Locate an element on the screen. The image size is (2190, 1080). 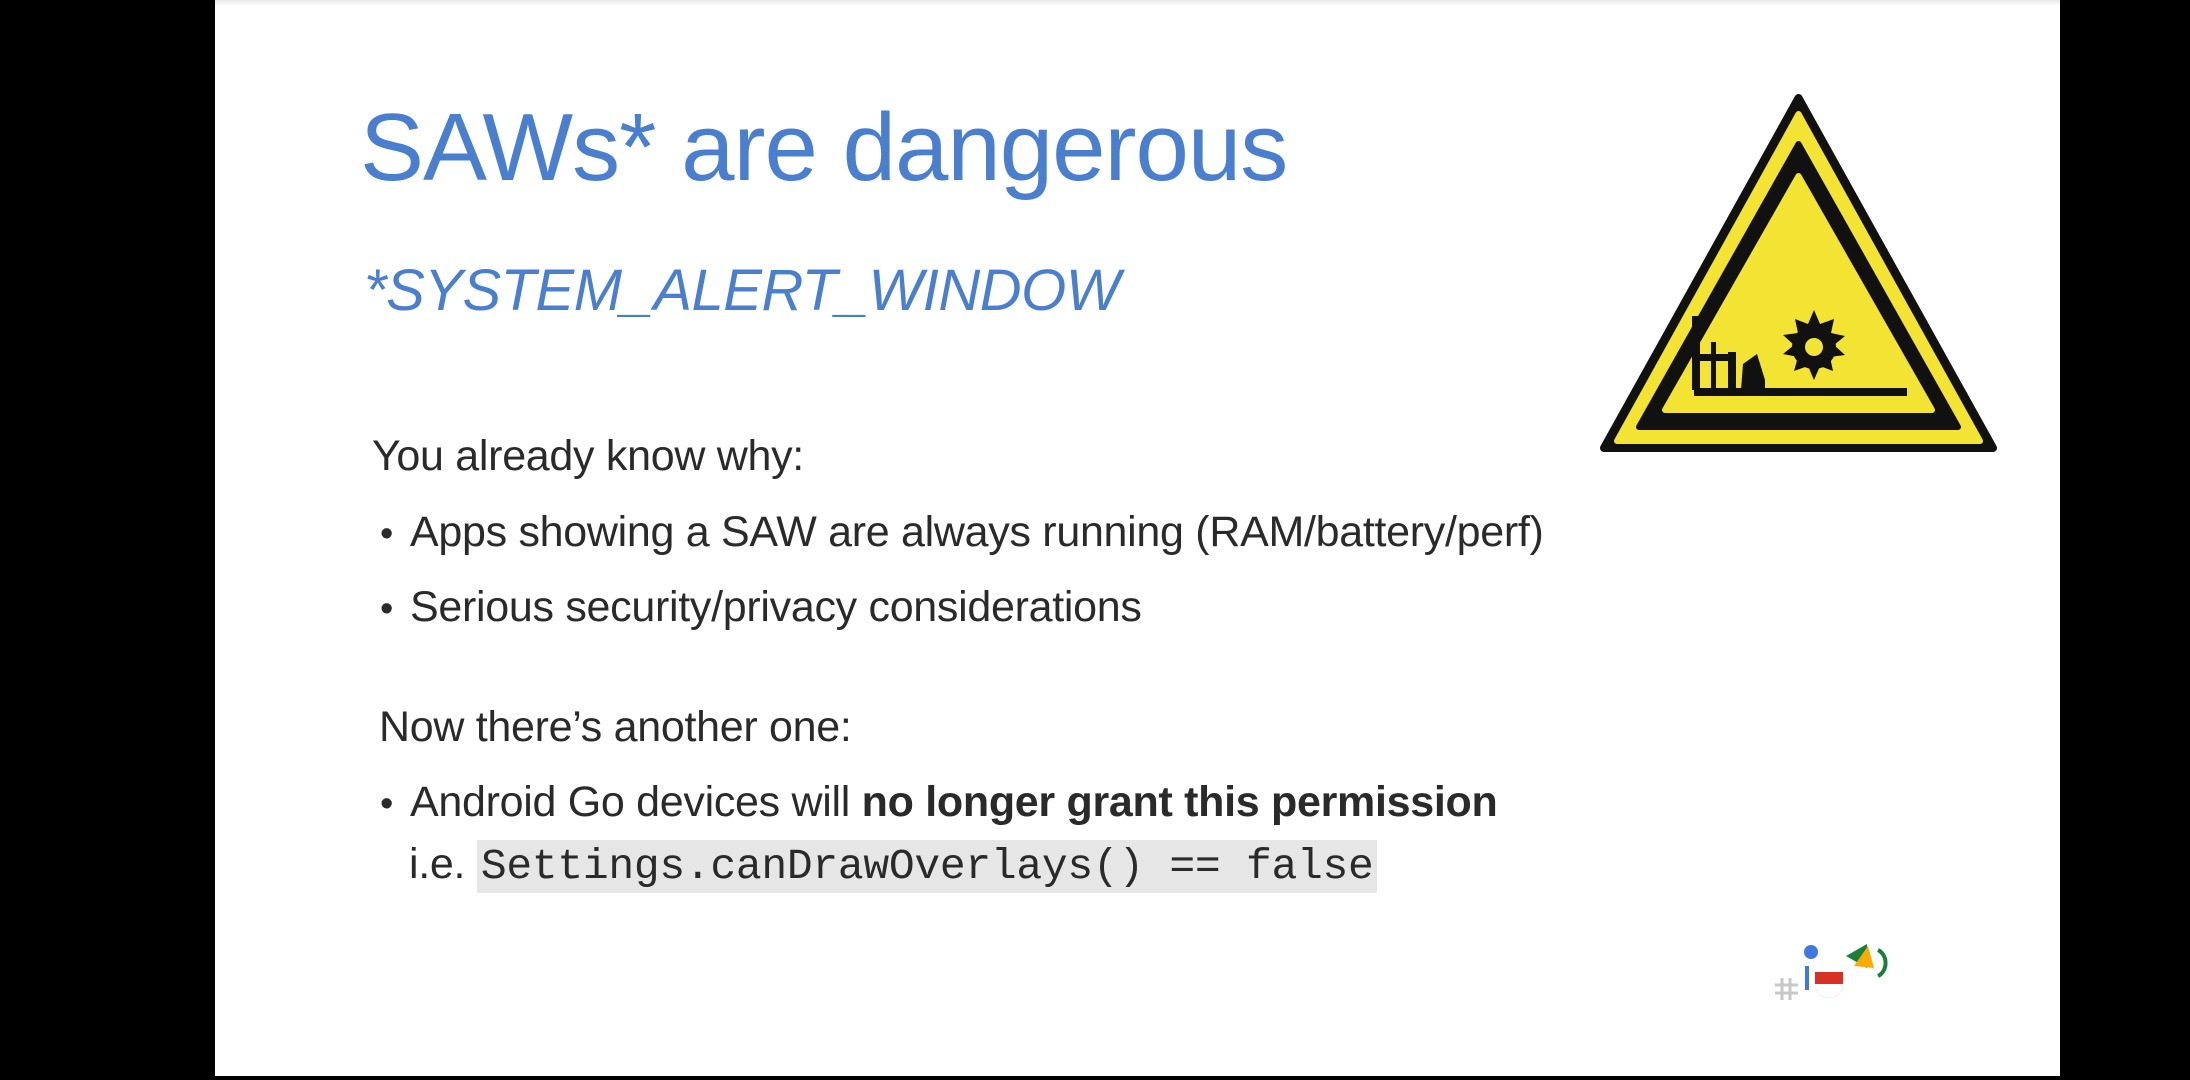
slide-title: SAWs* are dangerous is located at coordinates (824, 147).